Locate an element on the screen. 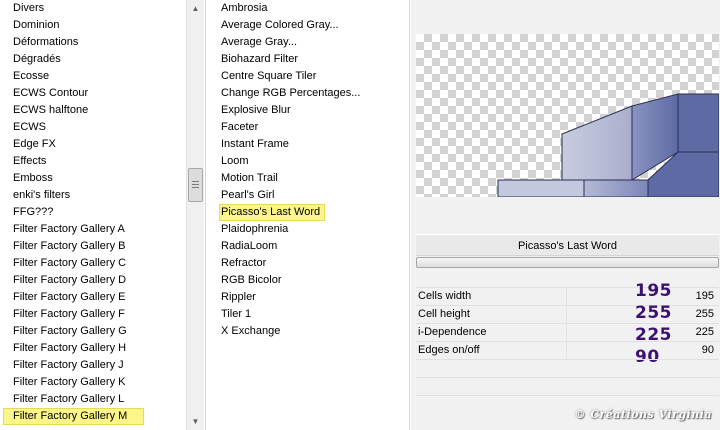 The height and width of the screenshot is (430, 720). category-item: Filter Factory Gallery G is located at coordinates (93, 331).